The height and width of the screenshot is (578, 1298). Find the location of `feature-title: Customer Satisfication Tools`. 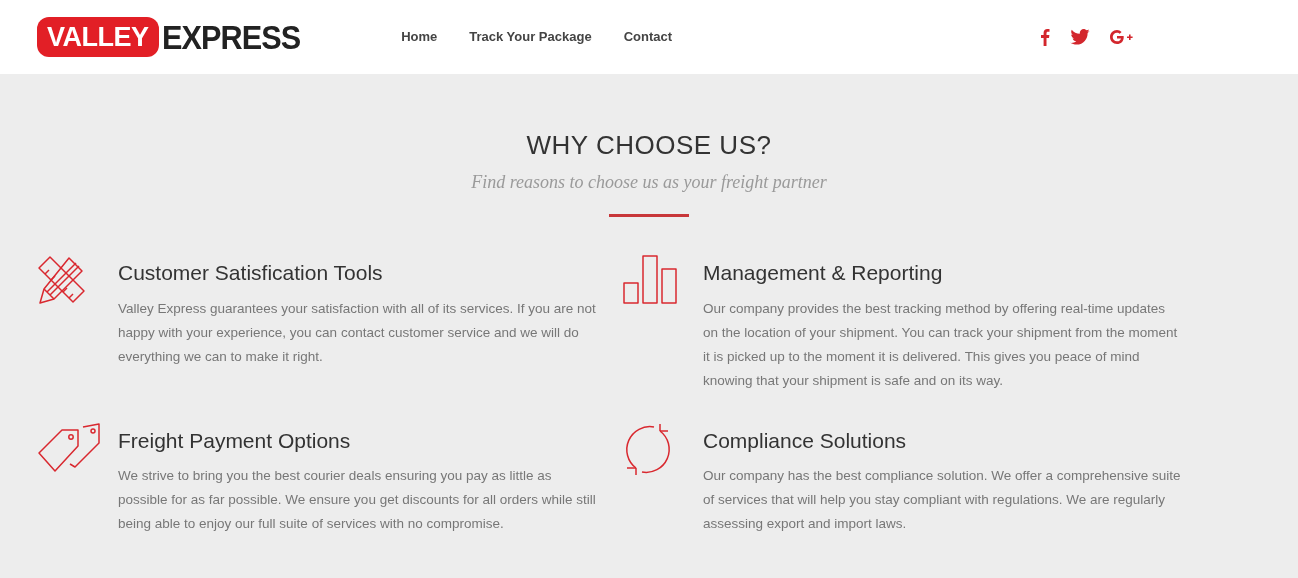

feature-title: Customer Satisfication Tools is located at coordinates (251, 273).